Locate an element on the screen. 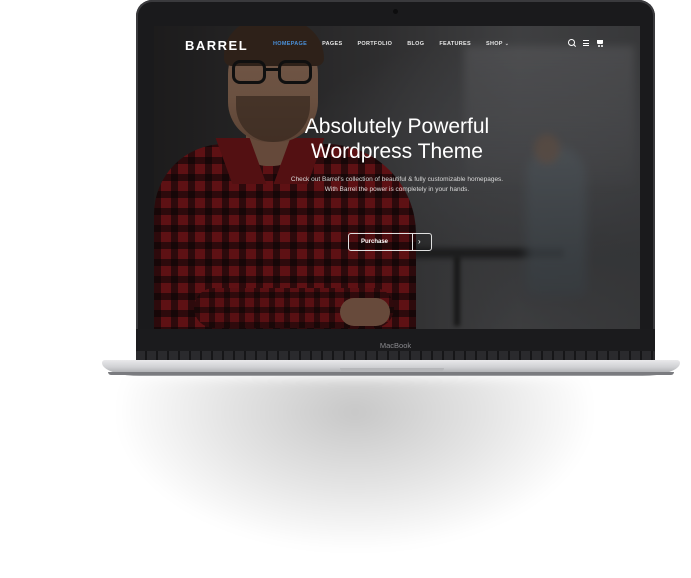  purchase-arrow-box: › is located at coordinates (421, 242).